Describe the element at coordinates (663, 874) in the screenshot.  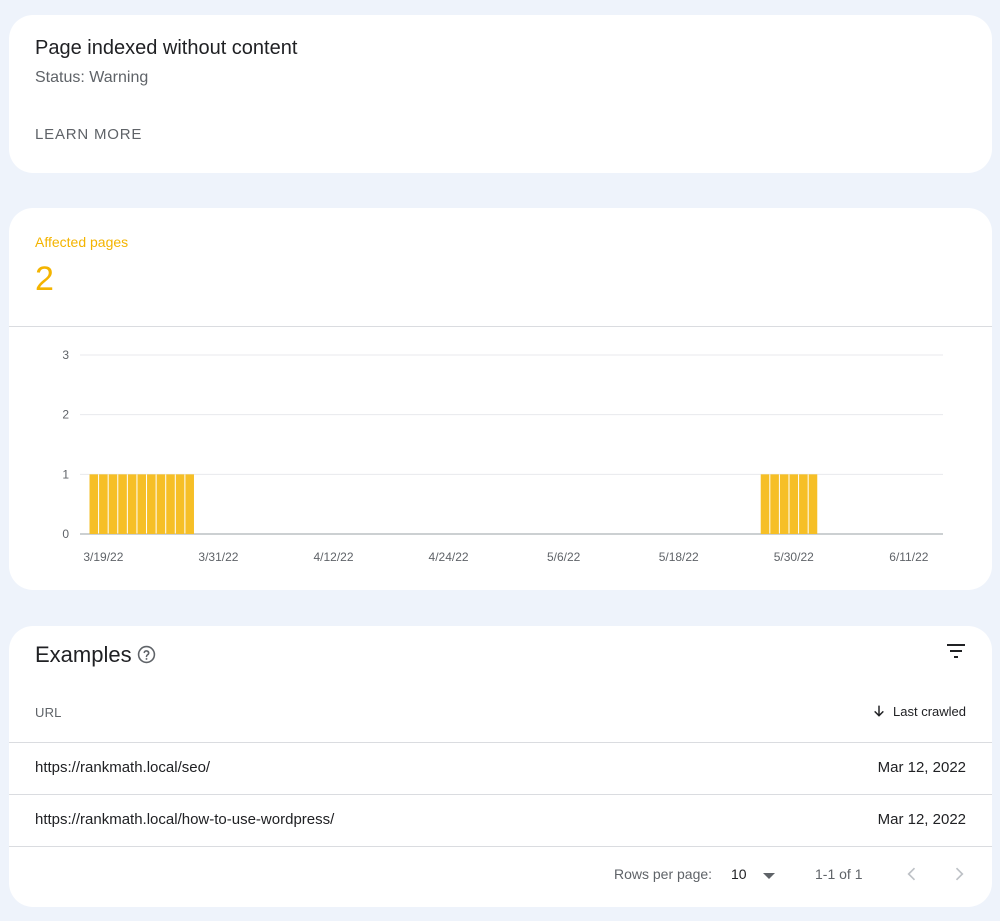
I see `rows-per-page-label: Rows per page:` at that location.